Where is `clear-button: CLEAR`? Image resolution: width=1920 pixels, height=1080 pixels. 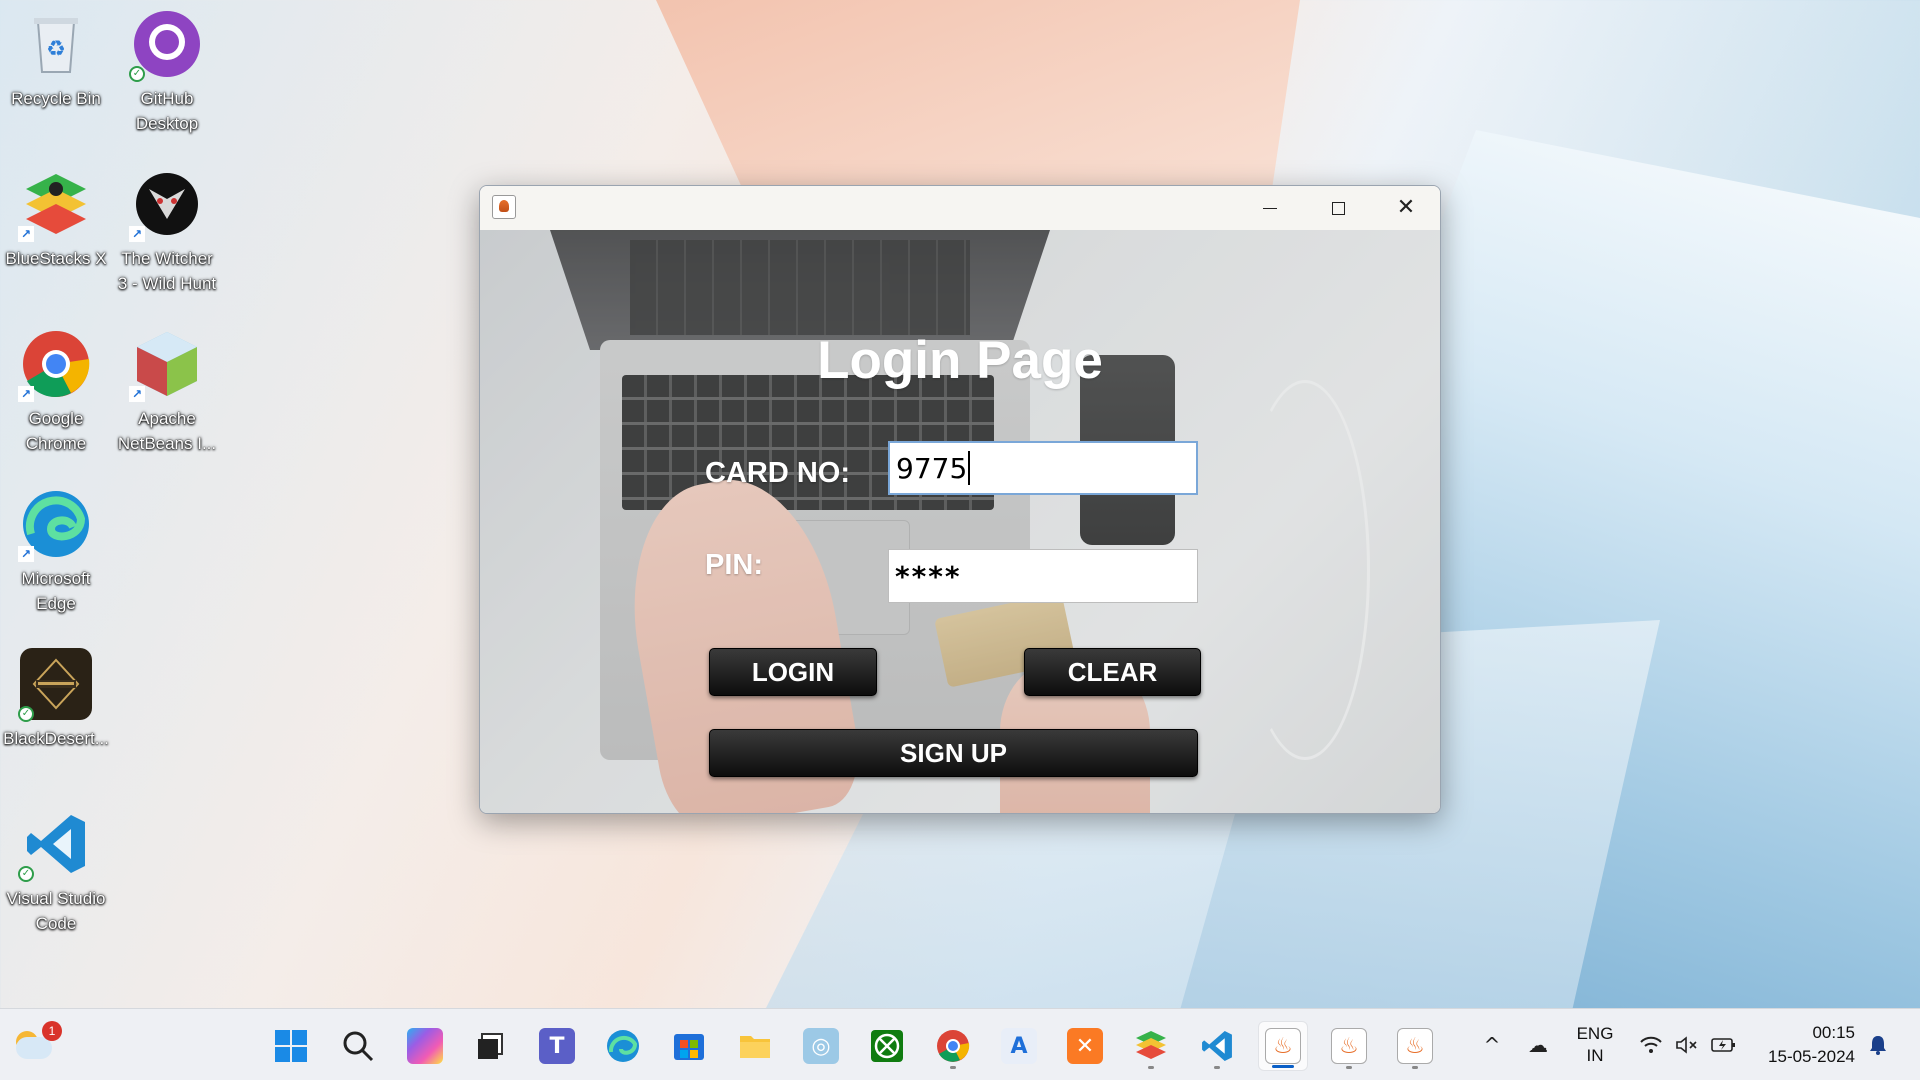
clear-button: CLEAR is located at coordinates (1112, 672).